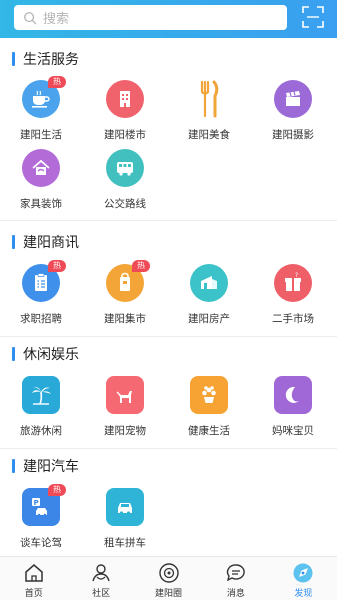 This screenshot has width=337, height=600. What do you see at coordinates (125, 204) in the screenshot?
I see `item-label: 公交路线` at bounding box center [125, 204].